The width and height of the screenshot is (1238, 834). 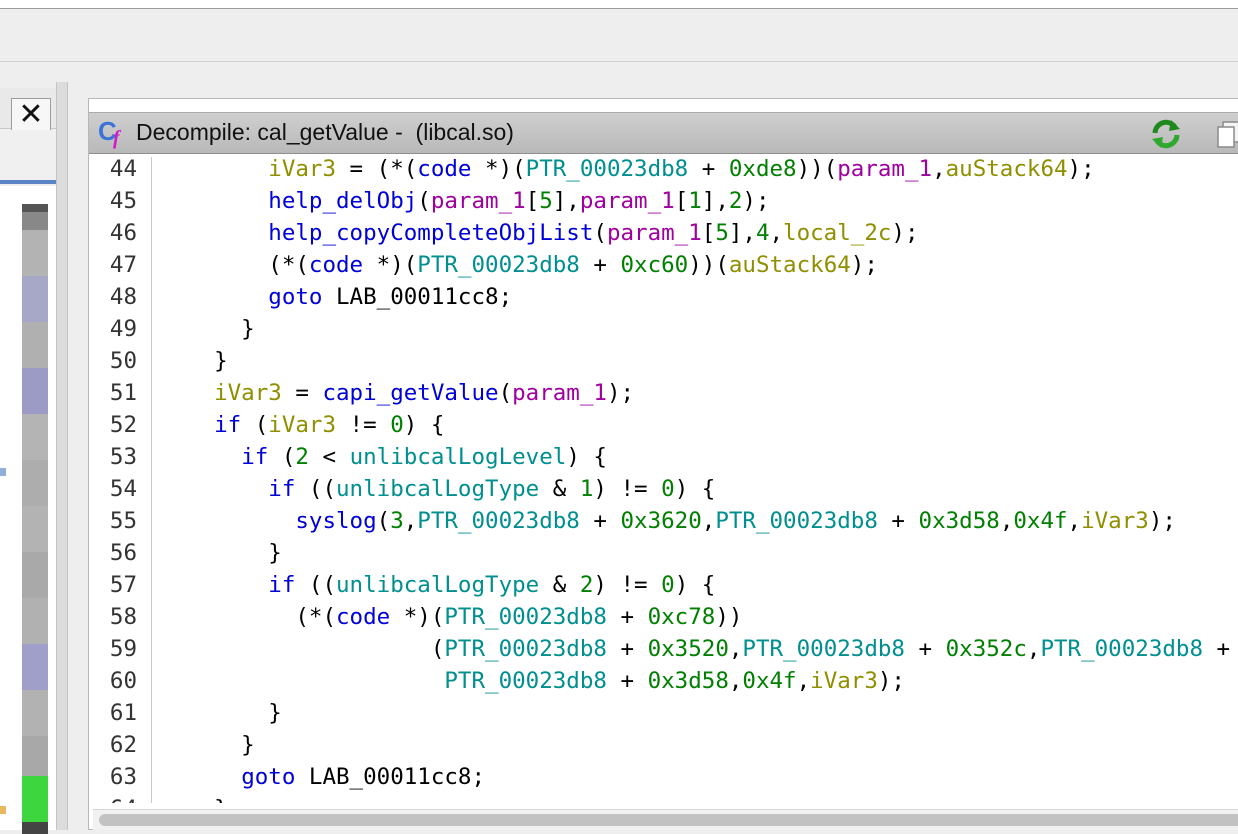 What do you see at coordinates (763, 169) in the screenshot?
I see `code-token: 0xde8` at bounding box center [763, 169].